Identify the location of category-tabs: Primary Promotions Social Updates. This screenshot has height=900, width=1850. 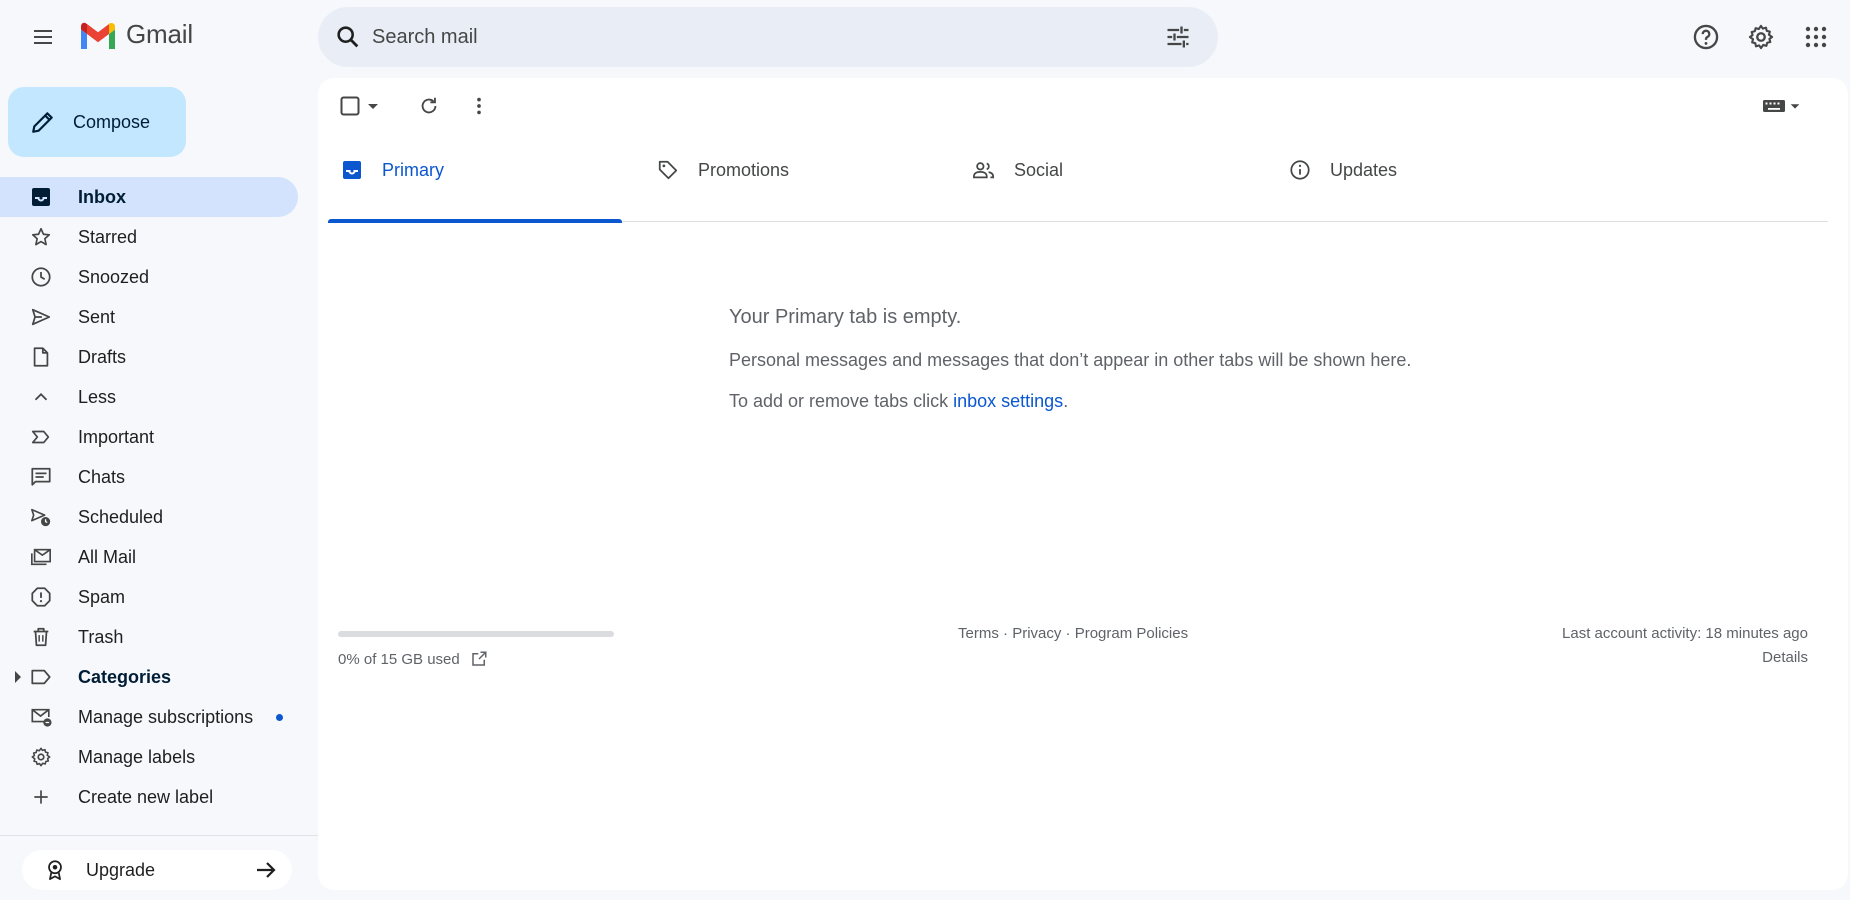
(1078, 212).